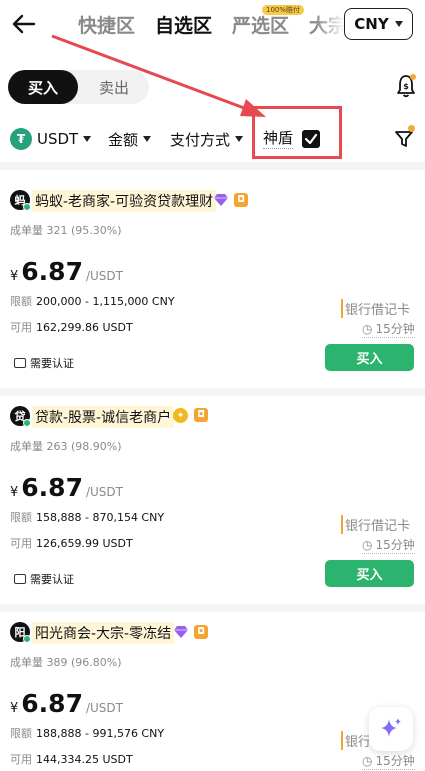  Describe the element at coordinates (43, 87) in the screenshot. I see `buy-toggle-button: 买入` at that location.